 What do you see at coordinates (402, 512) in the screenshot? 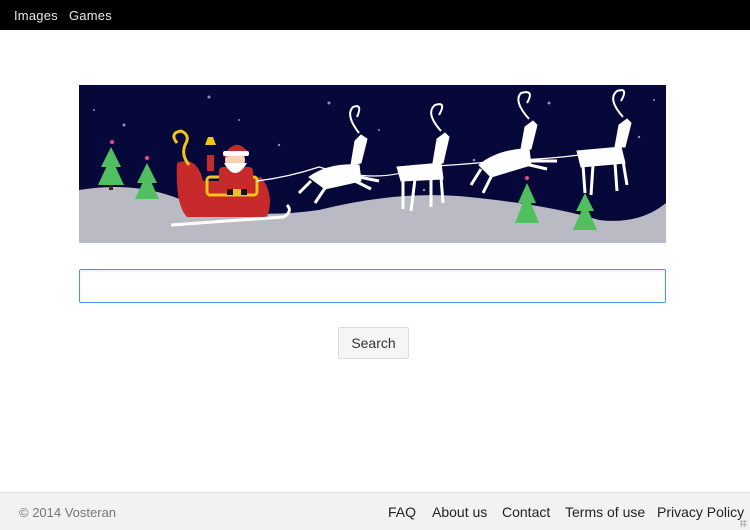
I see `footer-link-faq: FAQ` at bounding box center [402, 512].